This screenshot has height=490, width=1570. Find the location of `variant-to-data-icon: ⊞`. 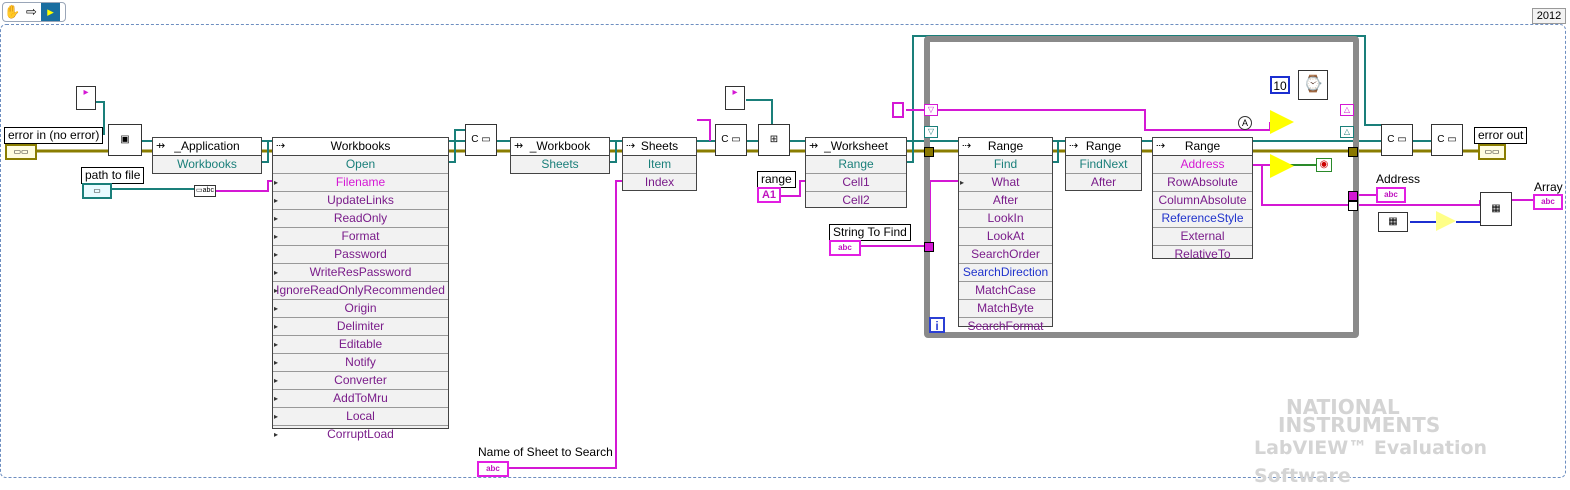

variant-to-data-icon: ⊞ is located at coordinates (774, 140).